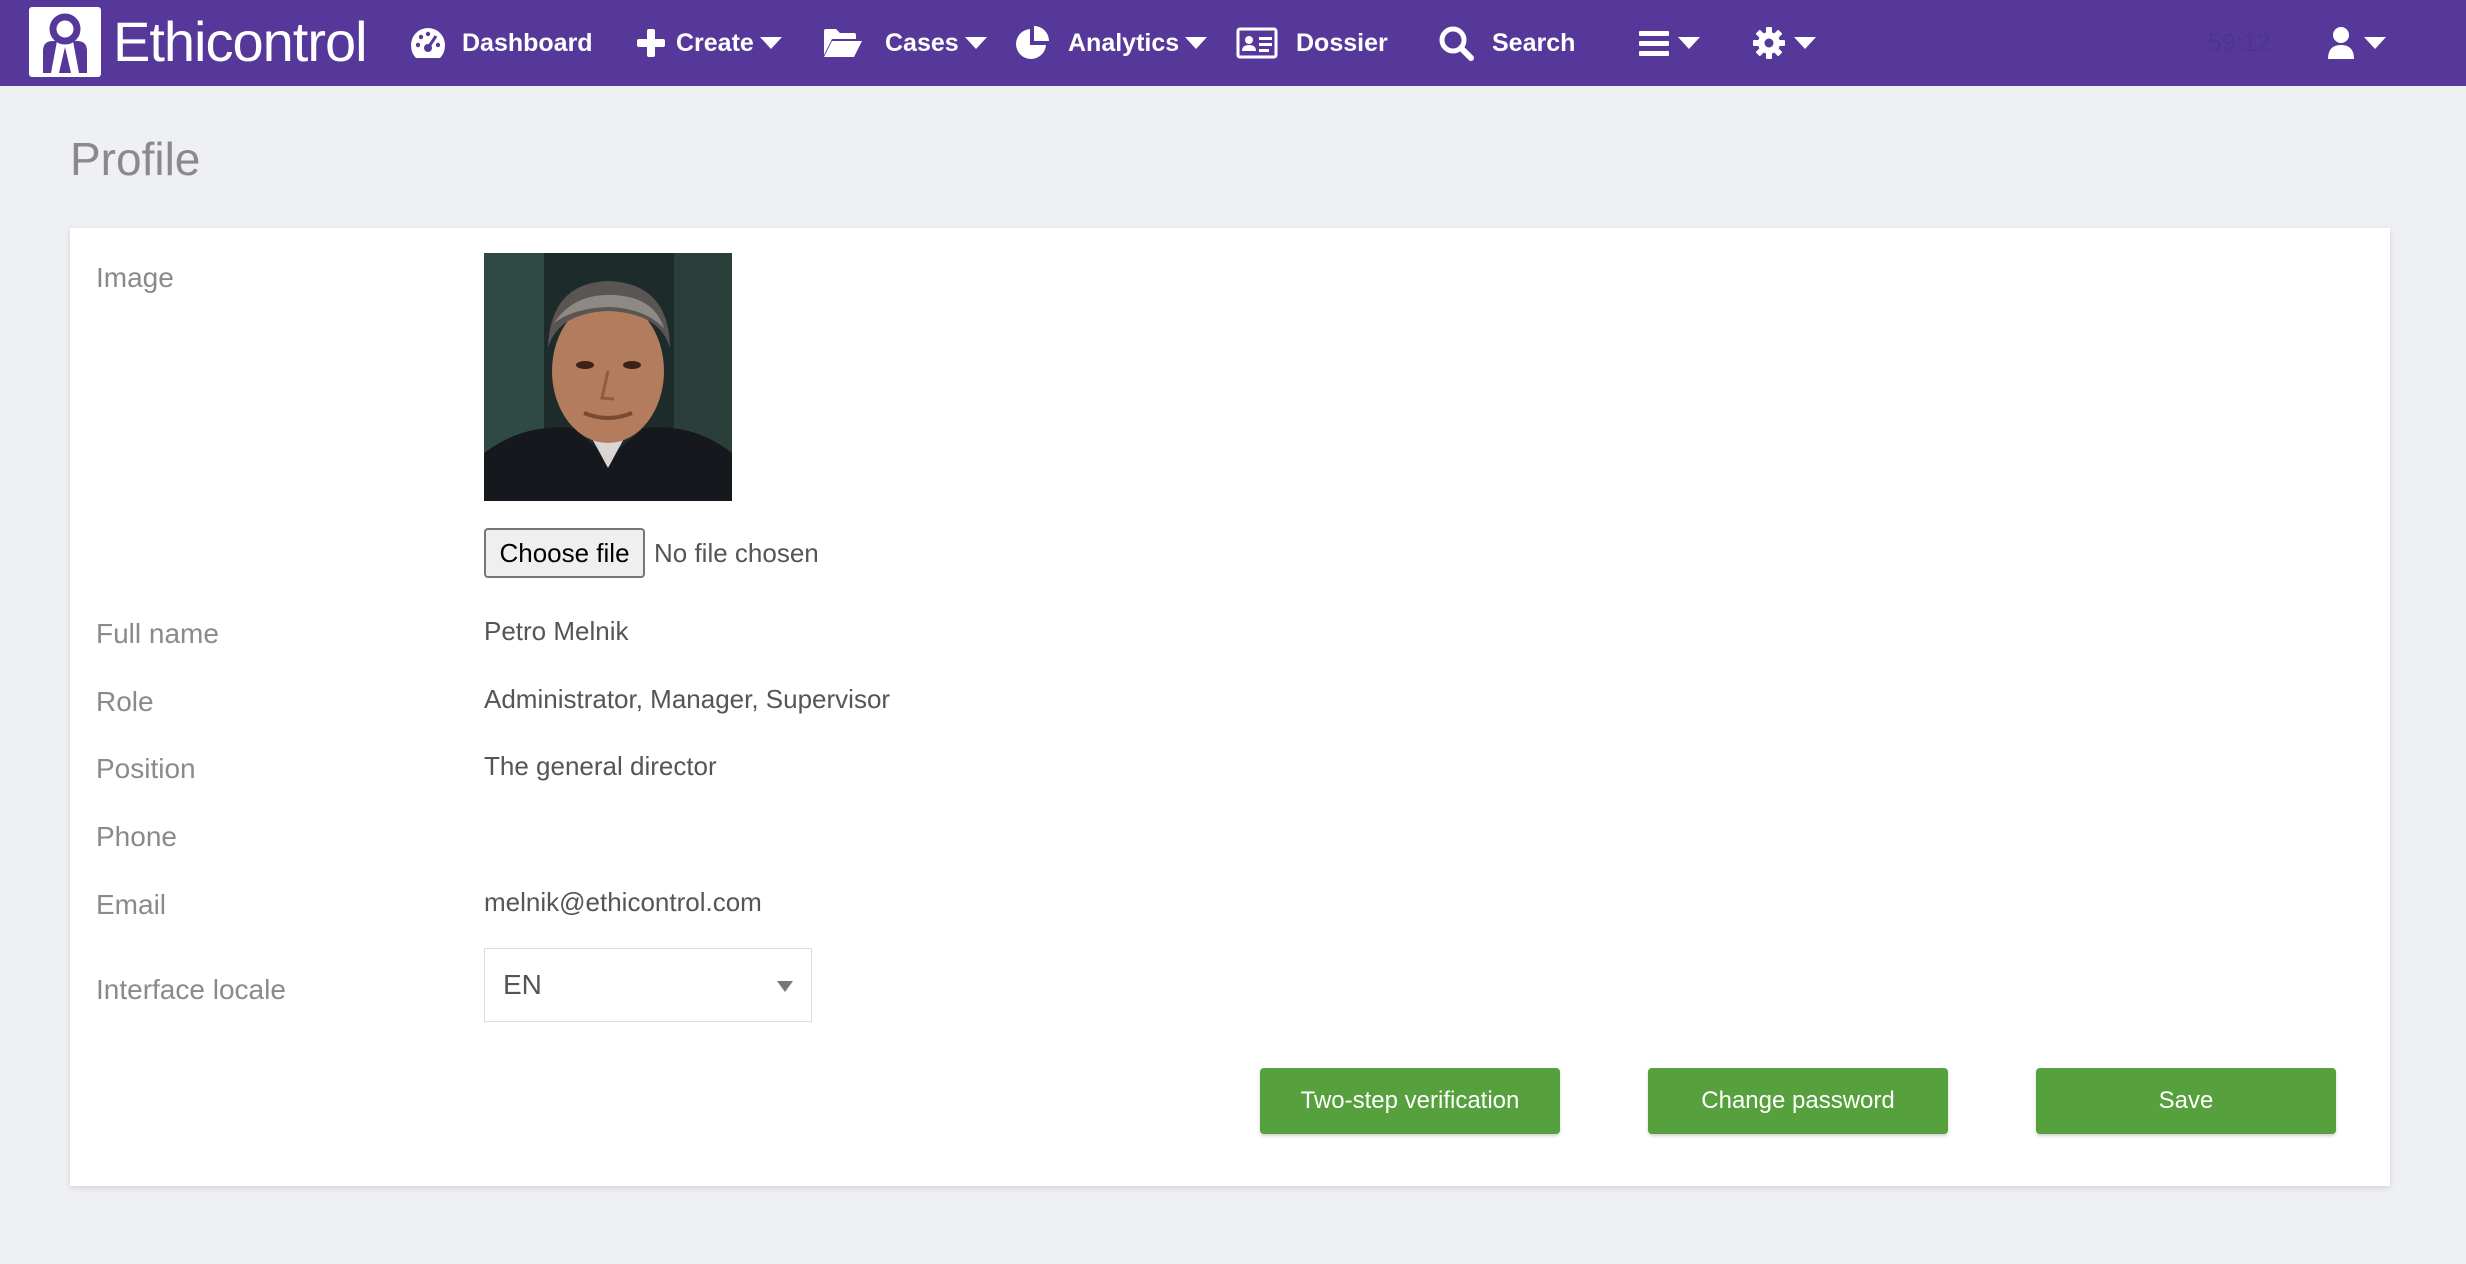  I want to click on brand-logo-icon, so click(65, 42).